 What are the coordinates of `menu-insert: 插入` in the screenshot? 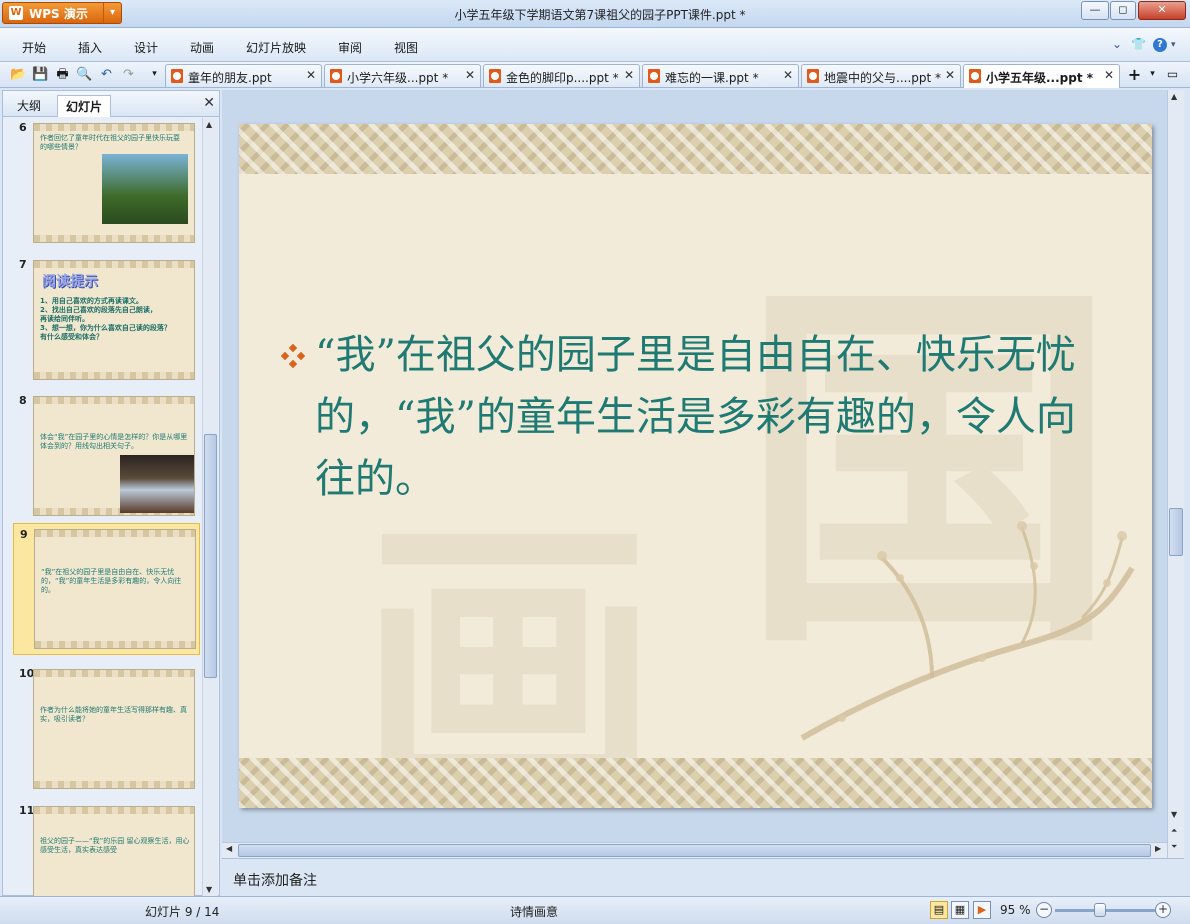 It's located at (90, 47).